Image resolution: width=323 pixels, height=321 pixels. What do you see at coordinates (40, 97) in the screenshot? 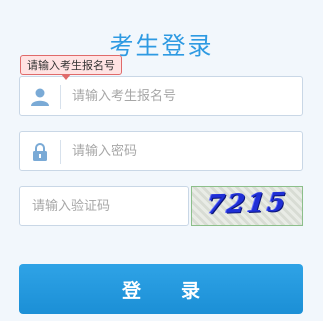
I see `user-icon` at bounding box center [40, 97].